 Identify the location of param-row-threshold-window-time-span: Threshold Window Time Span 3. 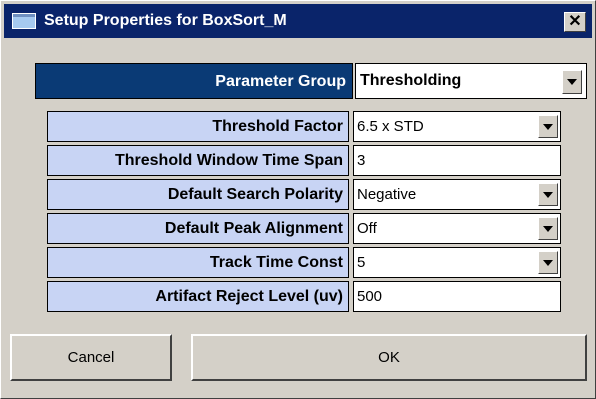
(304, 160).